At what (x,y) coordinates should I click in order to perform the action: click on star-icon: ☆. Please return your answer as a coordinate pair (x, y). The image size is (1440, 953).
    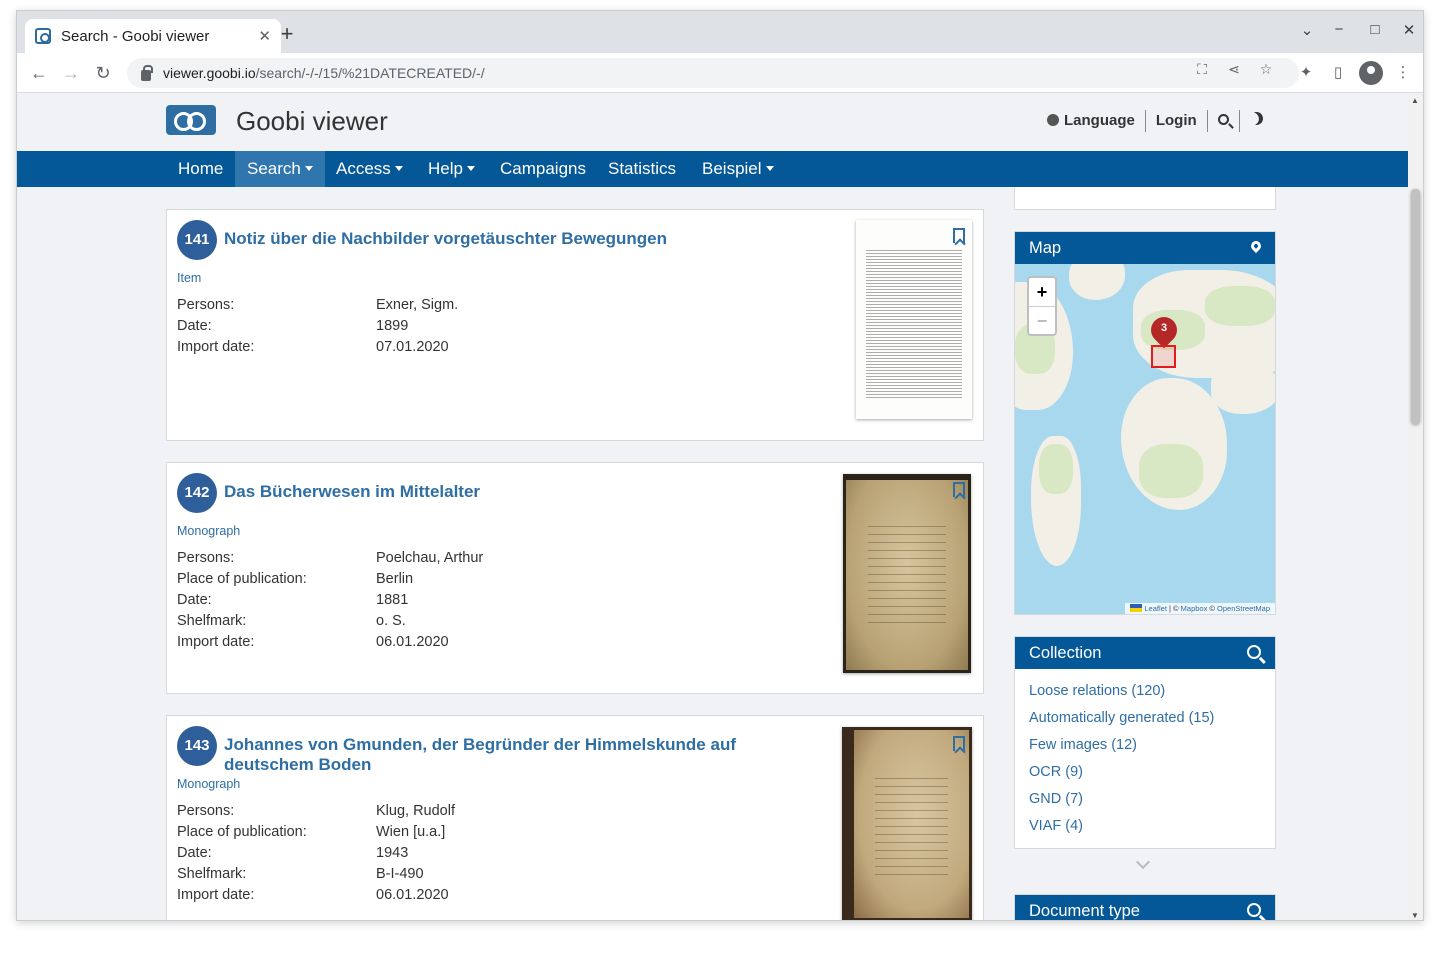
    Looking at the image, I should click on (1266, 69).